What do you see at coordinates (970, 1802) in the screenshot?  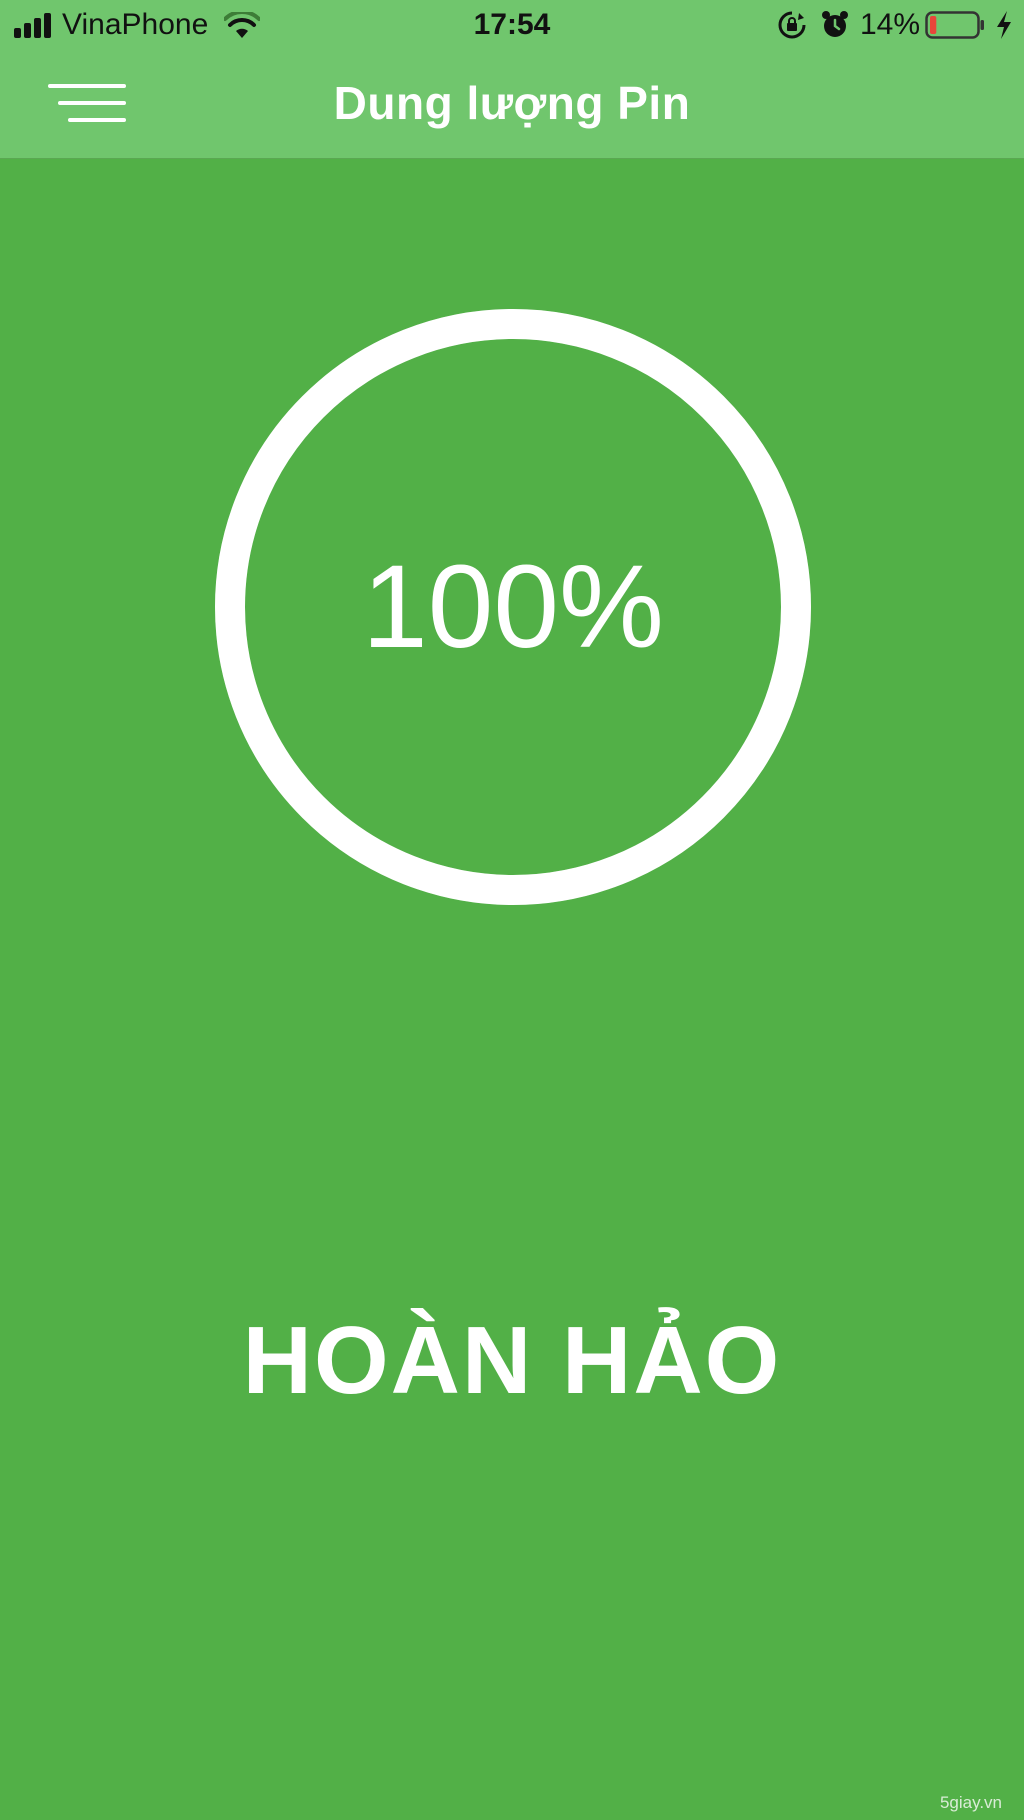 I see `watermark: 5giay.vn` at bounding box center [970, 1802].